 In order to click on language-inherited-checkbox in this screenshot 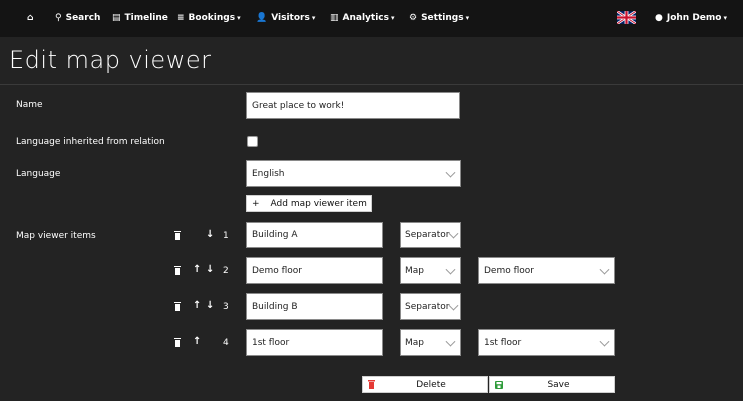, I will do `click(252, 141)`.